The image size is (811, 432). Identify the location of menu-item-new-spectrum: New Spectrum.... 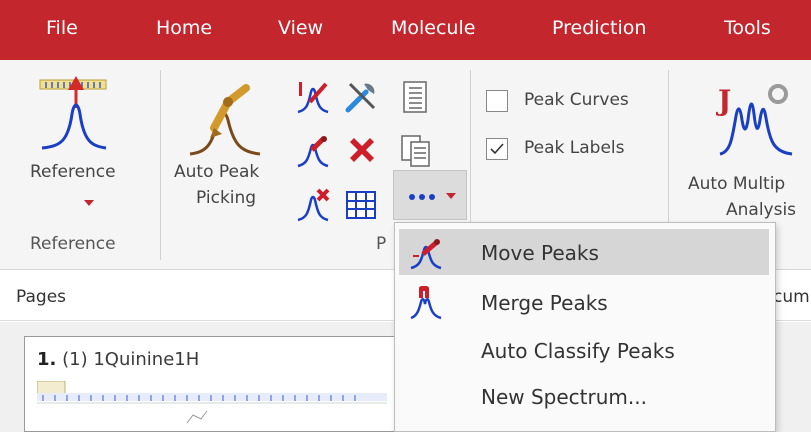
(584, 396).